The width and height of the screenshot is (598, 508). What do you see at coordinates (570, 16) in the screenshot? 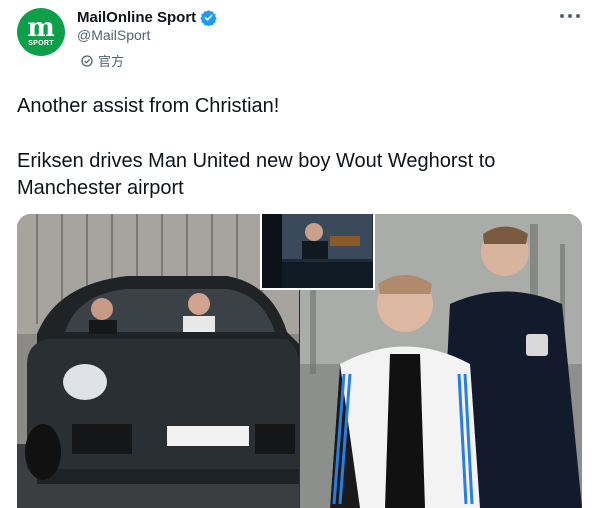
I see `more-options-icon` at bounding box center [570, 16].